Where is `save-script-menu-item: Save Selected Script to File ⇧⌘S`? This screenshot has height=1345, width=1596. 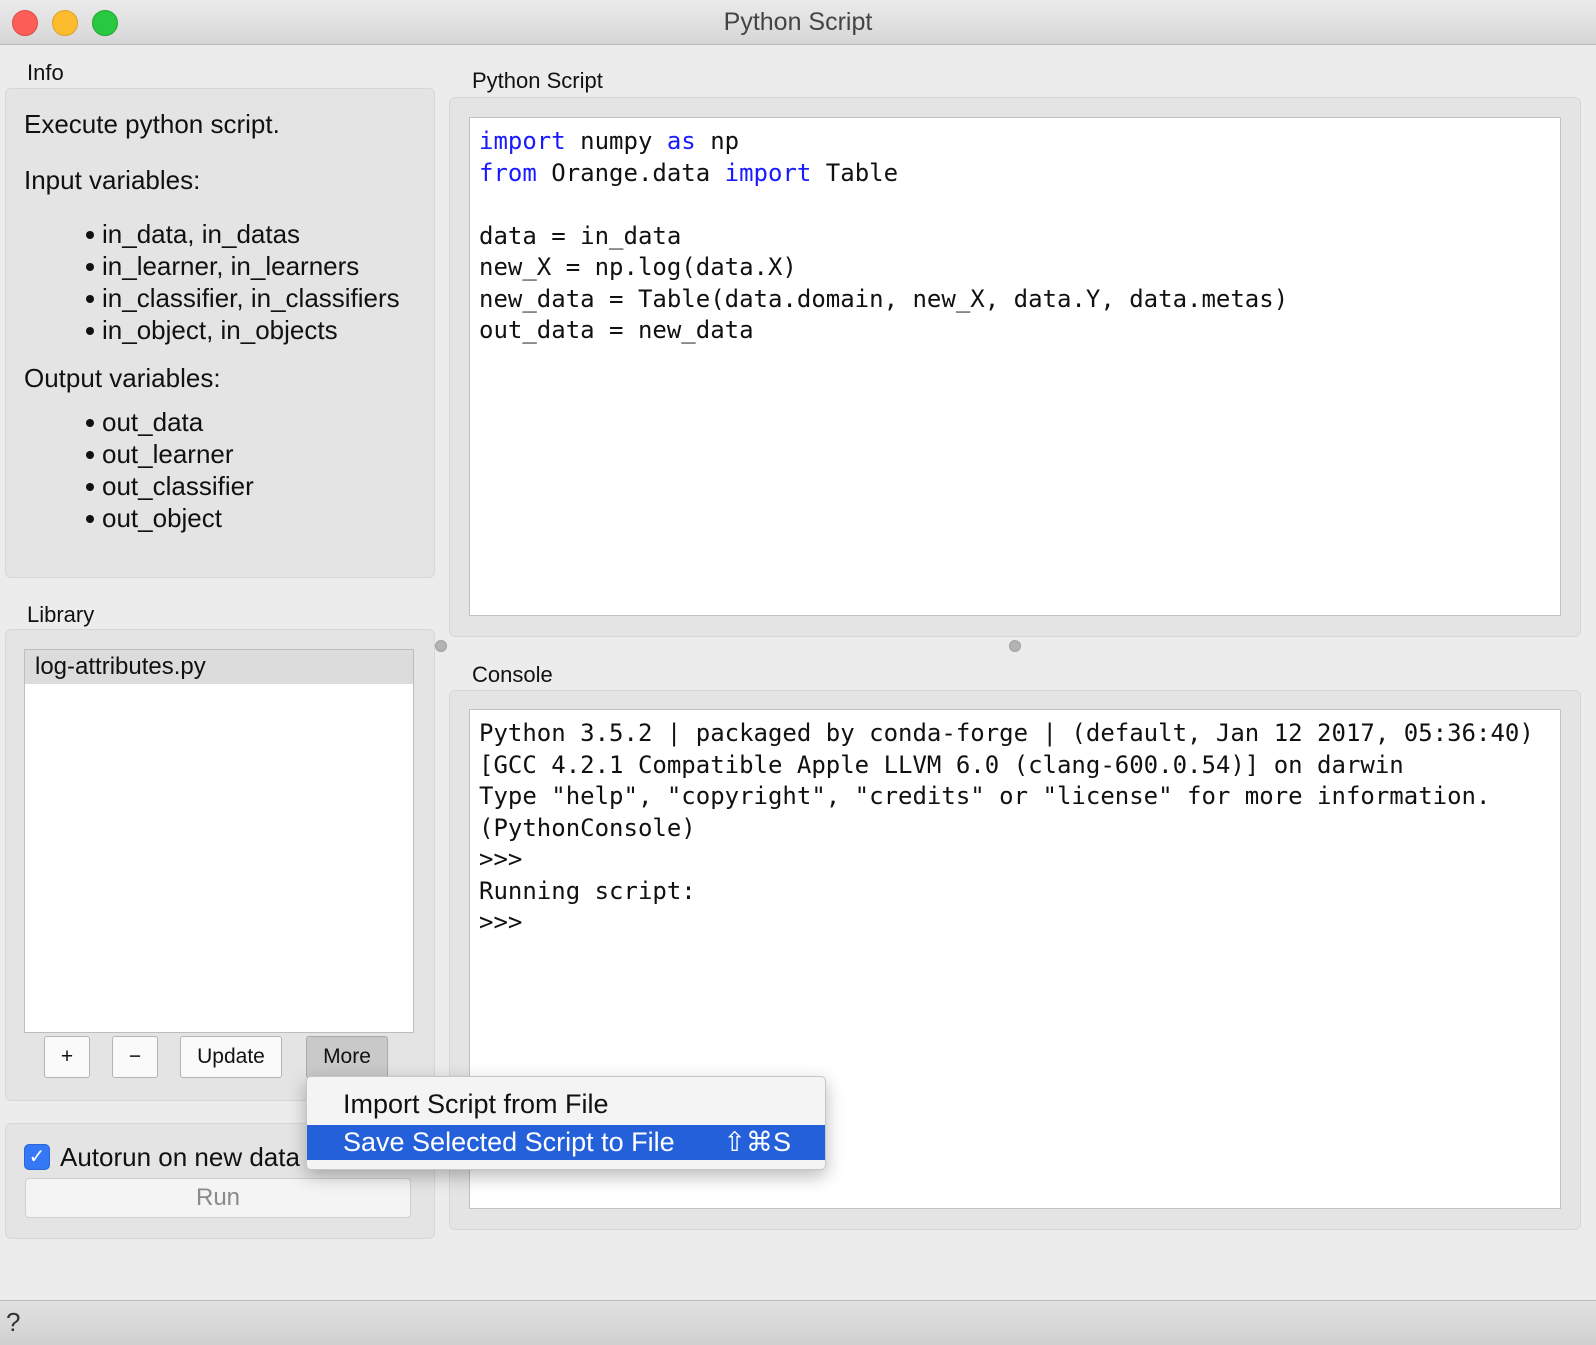
save-script-menu-item: Save Selected Script to File ⇧⌘S is located at coordinates (566, 1142).